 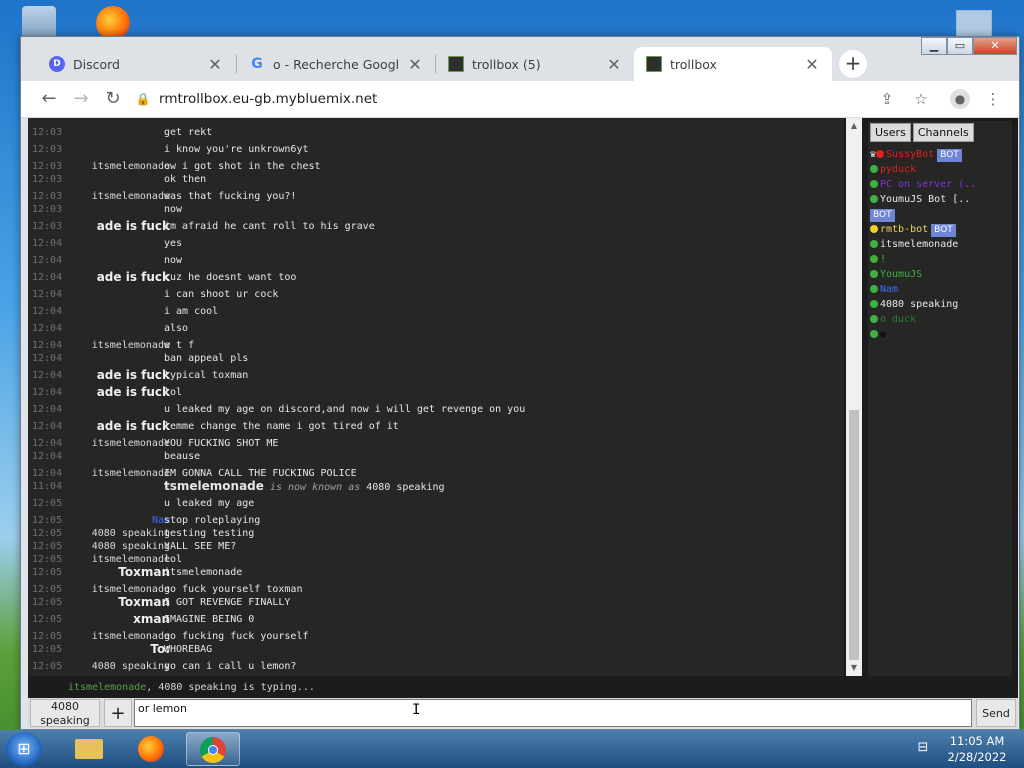 What do you see at coordinates (529, 99) in the screenshot?
I see `address-bar: 🔒 rmtrollbox.eu-gb.mybluemix.net` at bounding box center [529, 99].